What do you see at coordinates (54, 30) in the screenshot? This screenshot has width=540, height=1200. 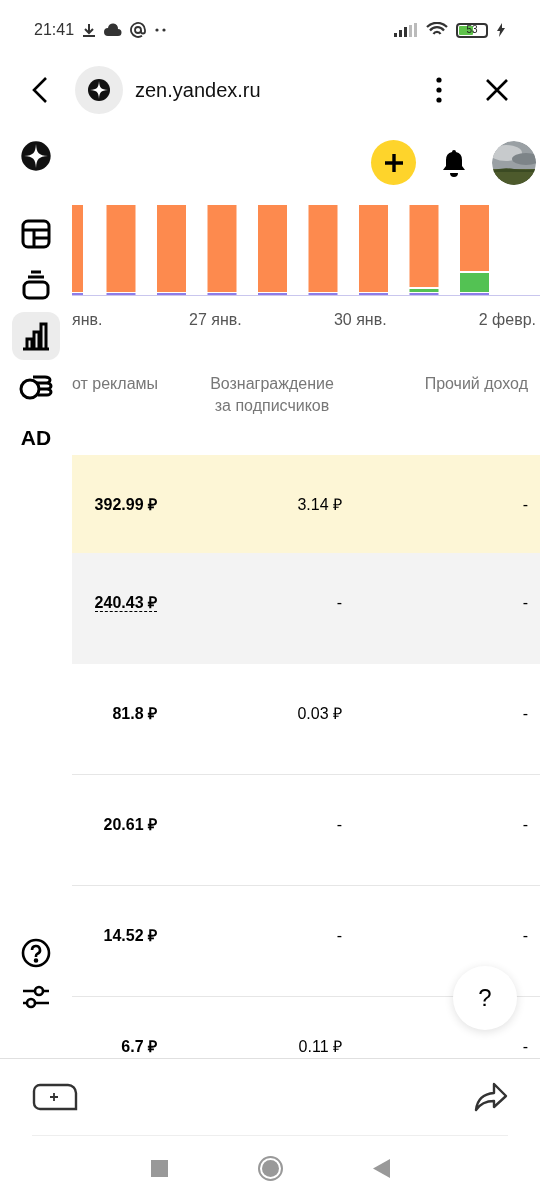 I see `clock: 21:41` at bounding box center [54, 30].